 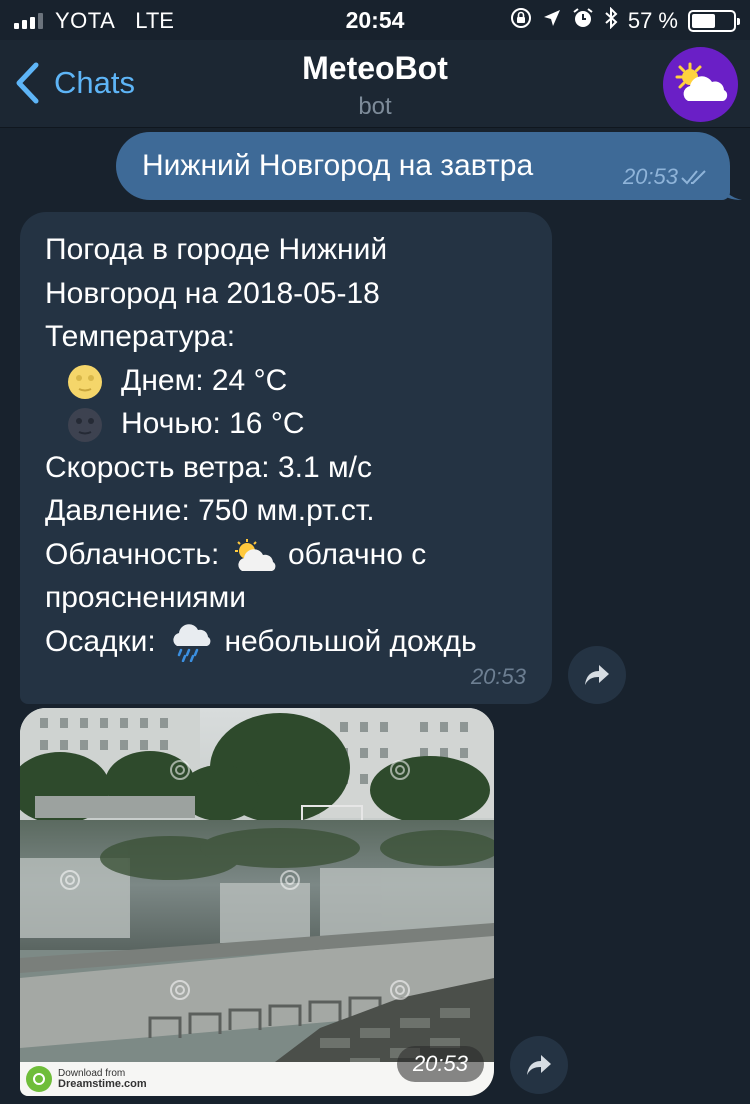 I want to click on chat-title-area: MeteoBot bot, so click(x=375, y=85).